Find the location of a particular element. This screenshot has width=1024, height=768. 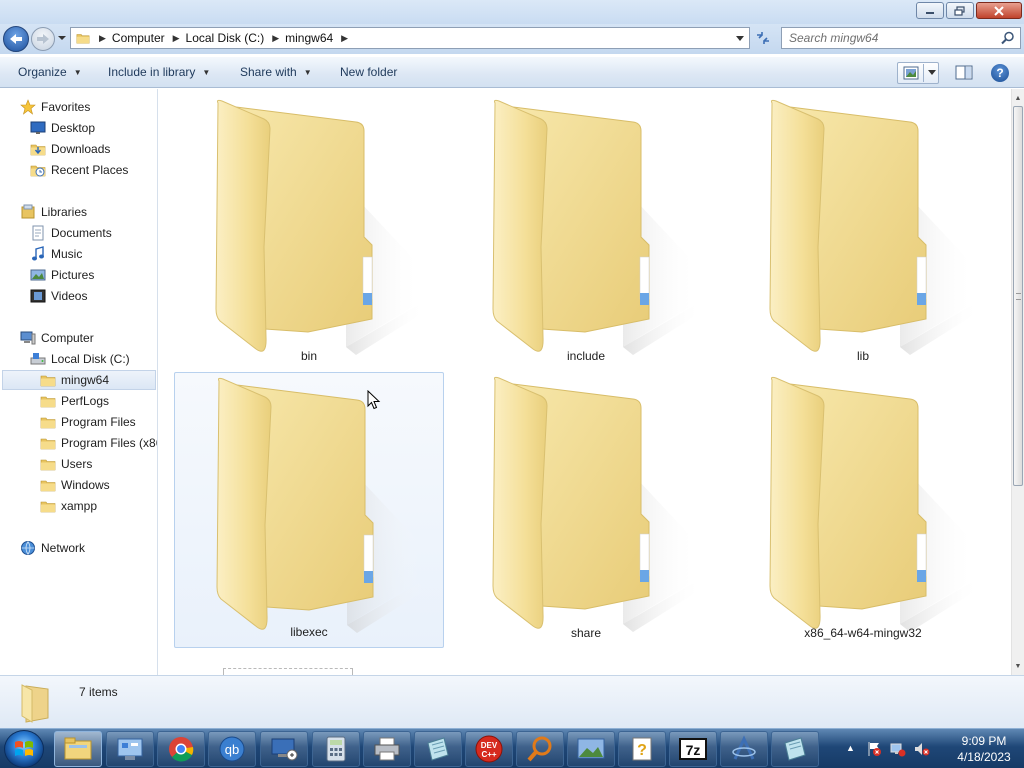

nav-favorites: Favorites is located at coordinates (55, 107).